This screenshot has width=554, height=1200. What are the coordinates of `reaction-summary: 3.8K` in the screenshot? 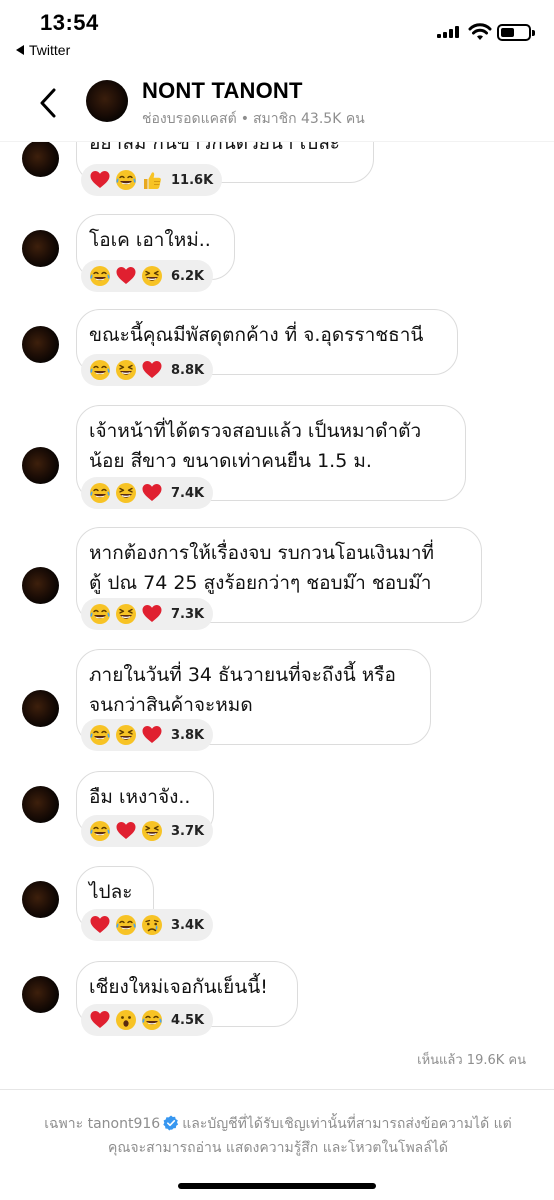 It's located at (147, 735).